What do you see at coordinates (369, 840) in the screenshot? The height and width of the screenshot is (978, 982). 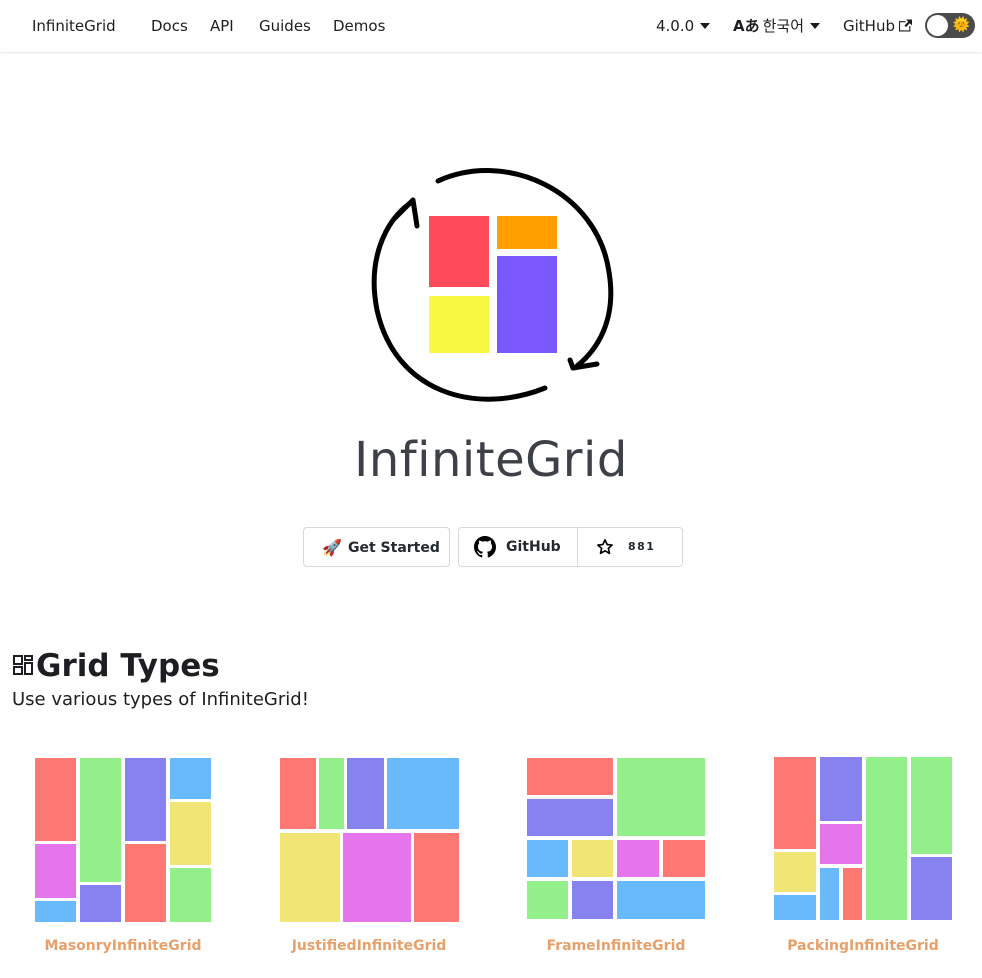 I see `justified-preview` at bounding box center [369, 840].